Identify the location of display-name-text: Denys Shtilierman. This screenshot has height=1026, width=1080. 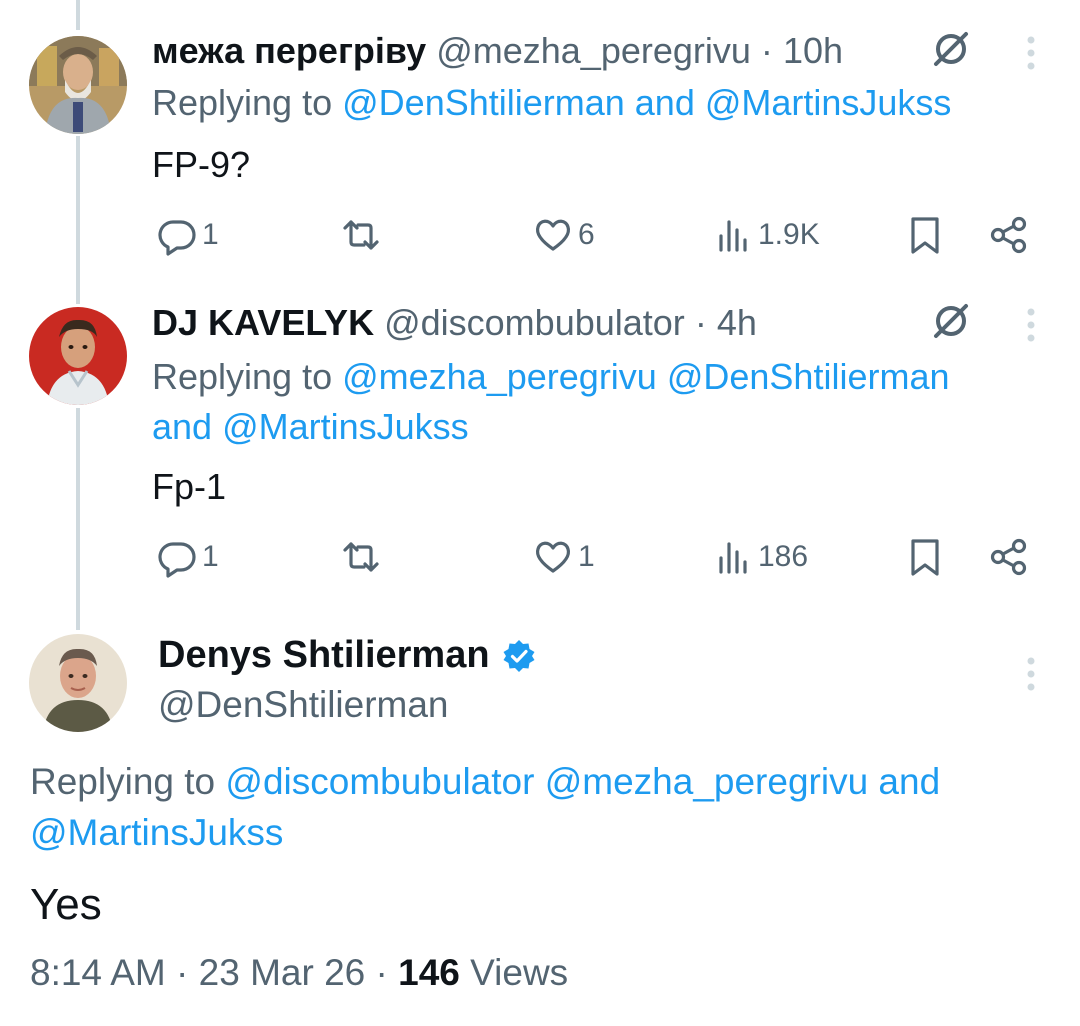
(324, 655).